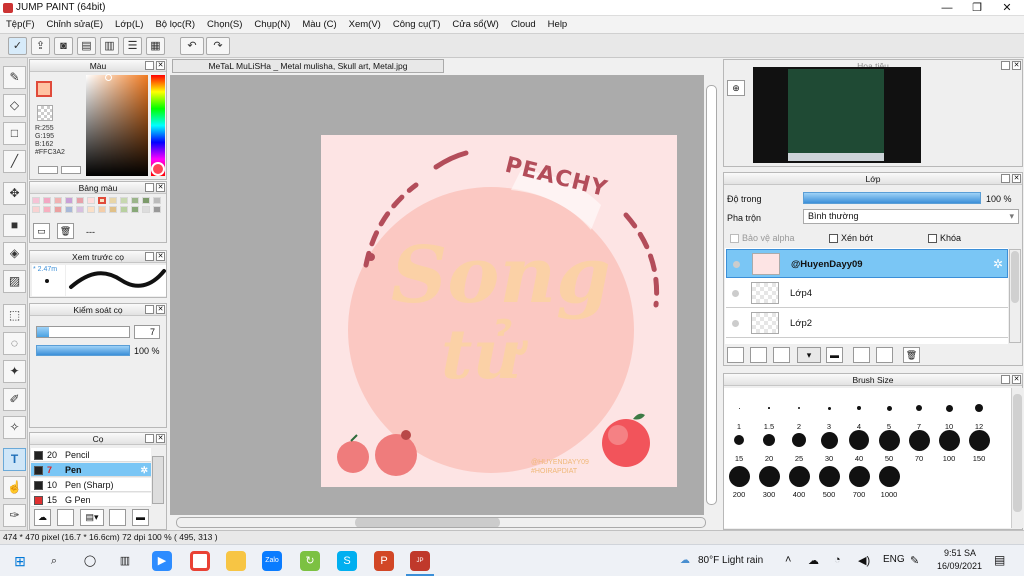  I want to click on duplicate-layer-icon, so click(781, 355).